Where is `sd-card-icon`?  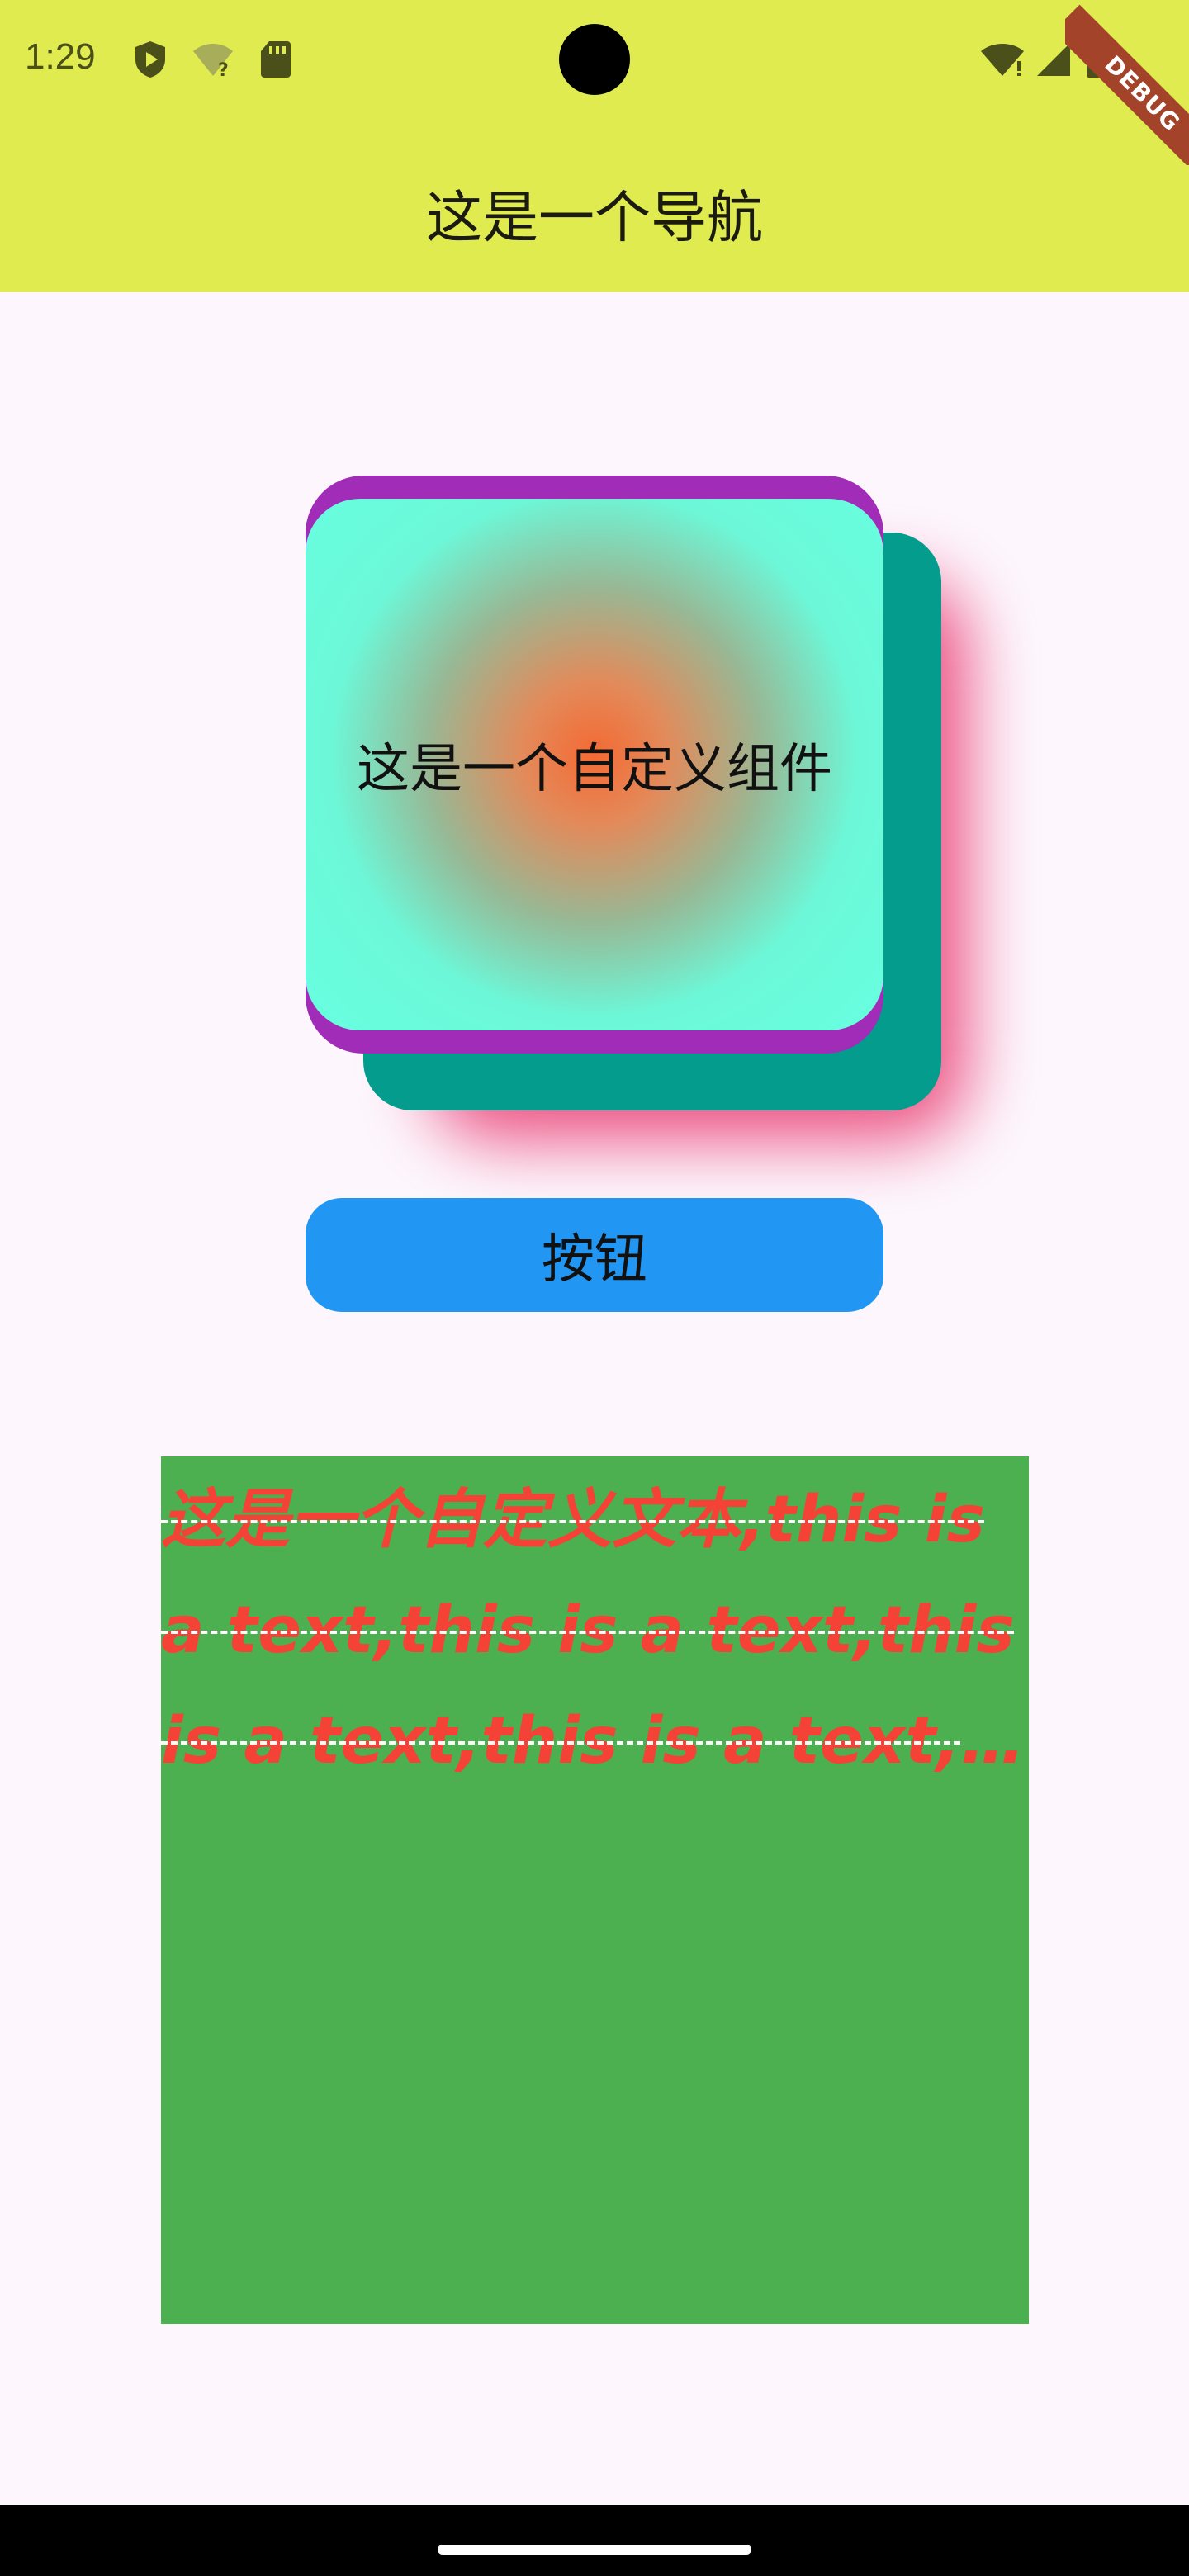
sd-card-icon is located at coordinates (275, 61).